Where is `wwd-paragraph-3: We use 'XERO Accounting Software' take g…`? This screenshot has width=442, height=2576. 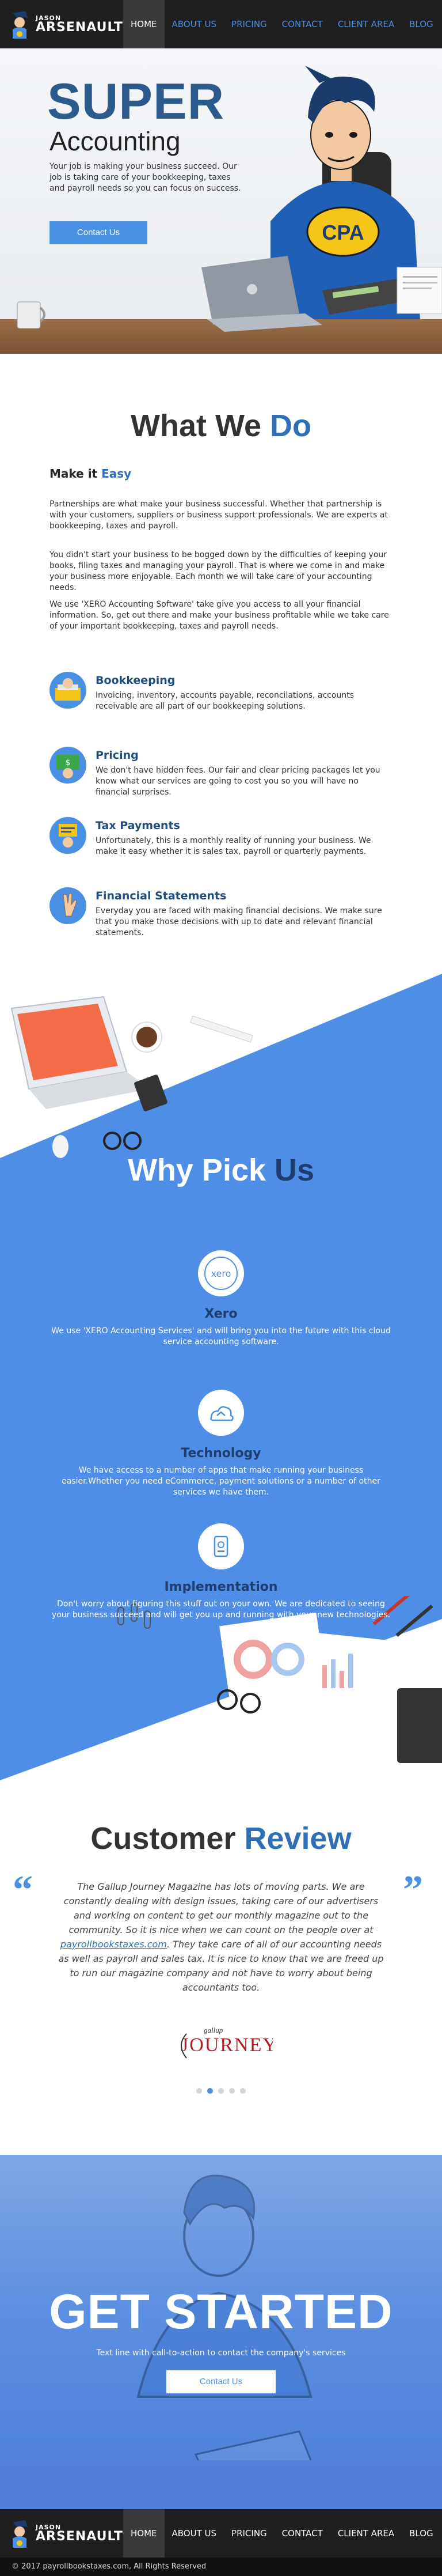 wwd-paragraph-3: We use 'XERO Accounting Software' take g… is located at coordinates (219, 615).